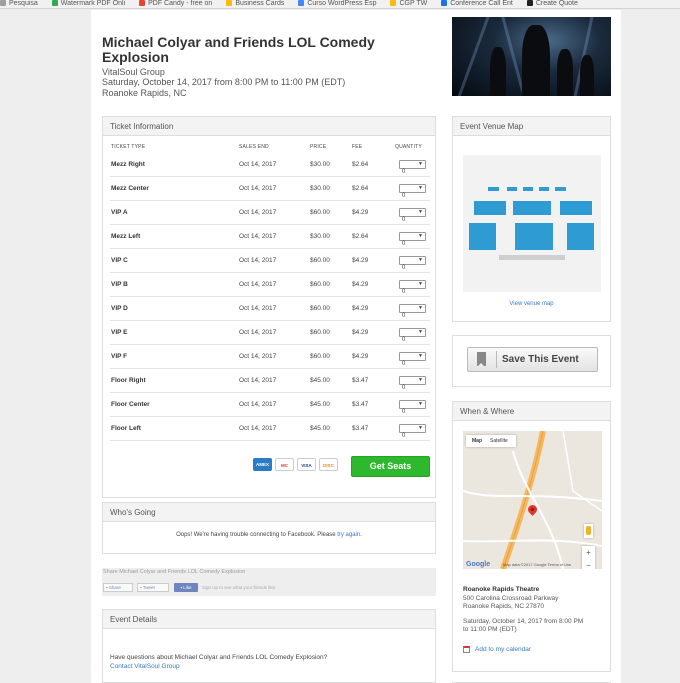 This screenshot has width=680, height=683. I want to click on ticket-row: Floor Left Oct 14, 2017 $45.00 $3.47 0 ▼, so click(270, 429).